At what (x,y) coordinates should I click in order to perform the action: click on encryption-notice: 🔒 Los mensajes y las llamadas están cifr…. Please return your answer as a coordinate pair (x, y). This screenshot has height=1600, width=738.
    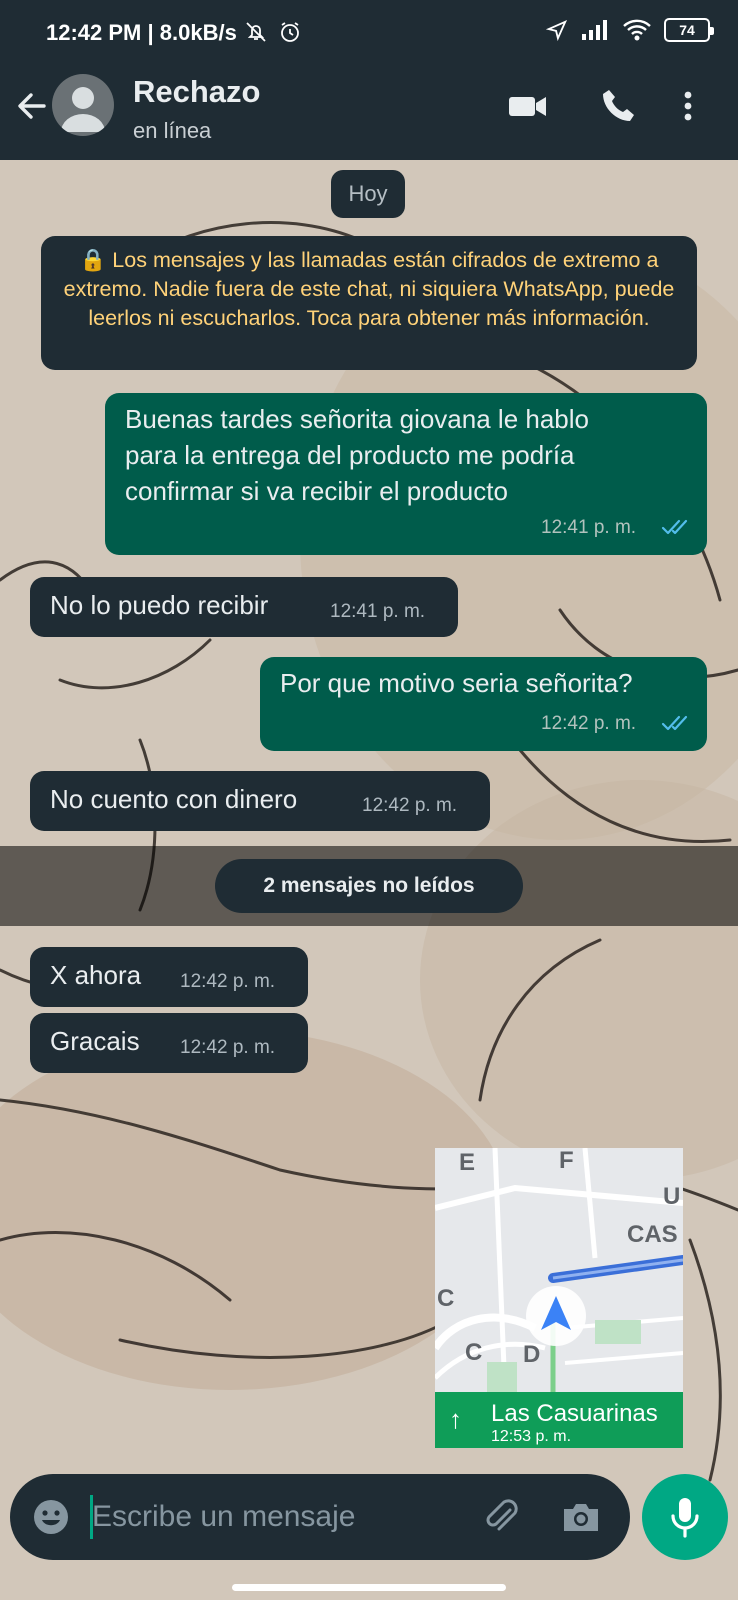
    Looking at the image, I should click on (369, 303).